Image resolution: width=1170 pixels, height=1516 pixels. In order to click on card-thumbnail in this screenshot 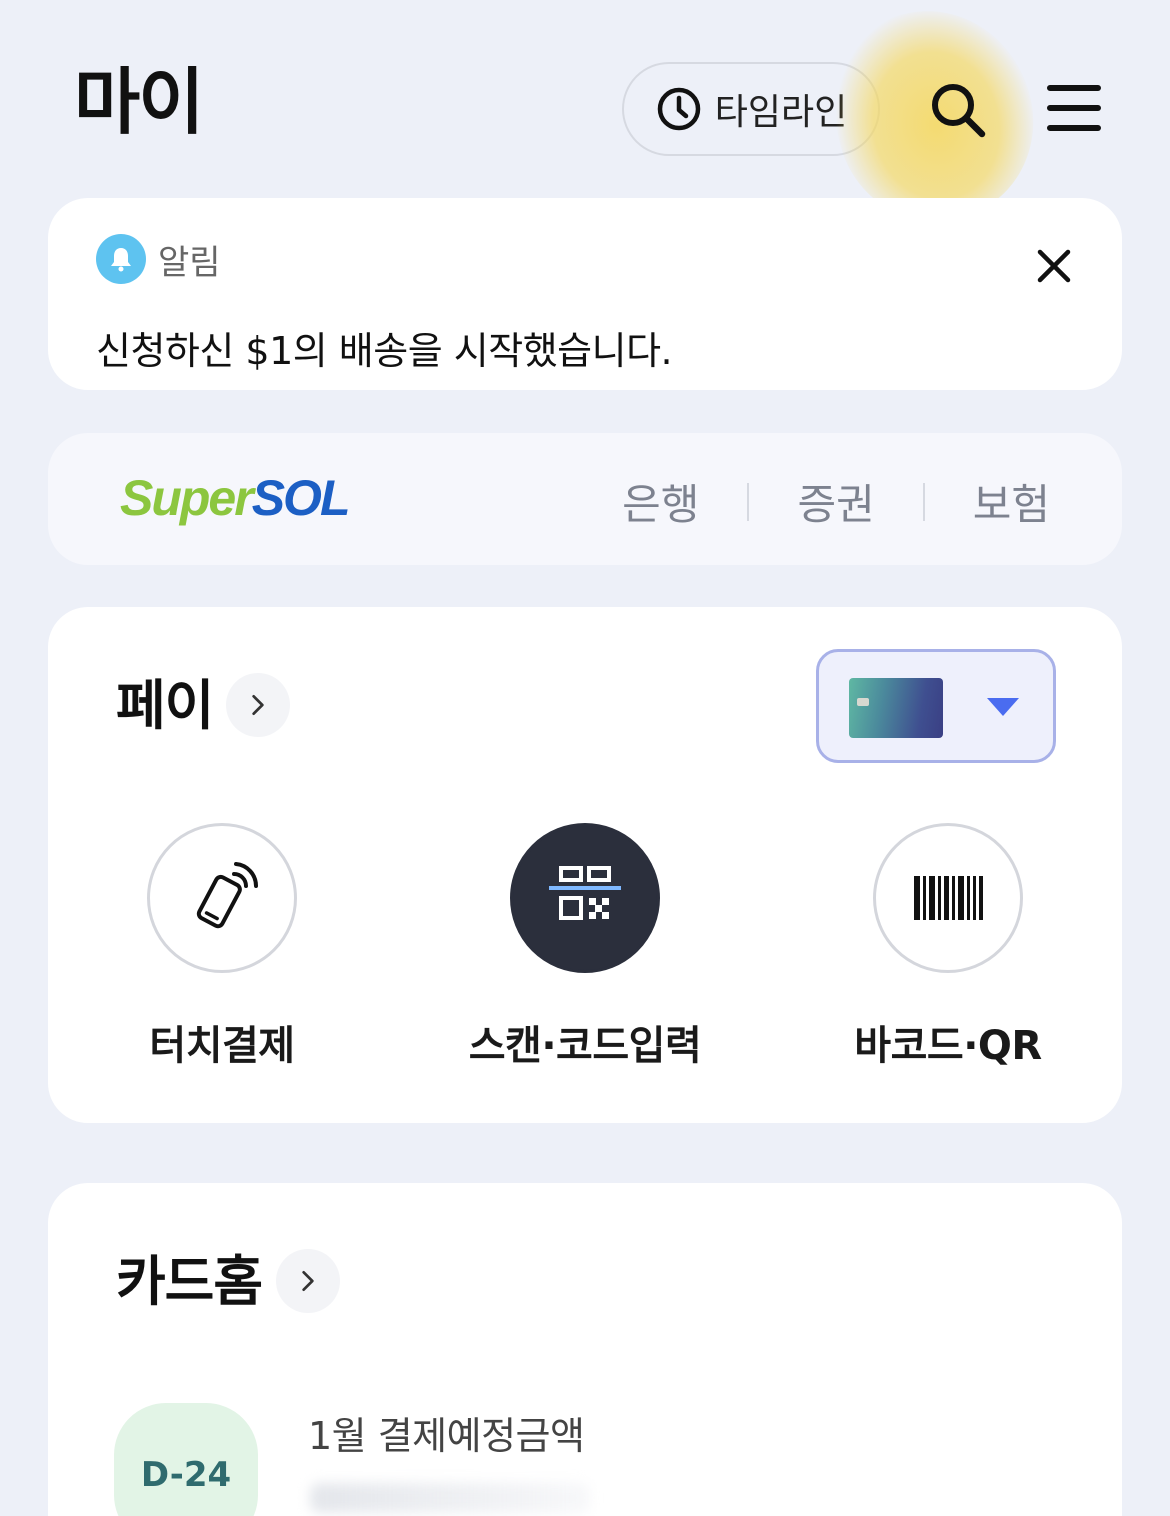, I will do `click(896, 708)`.